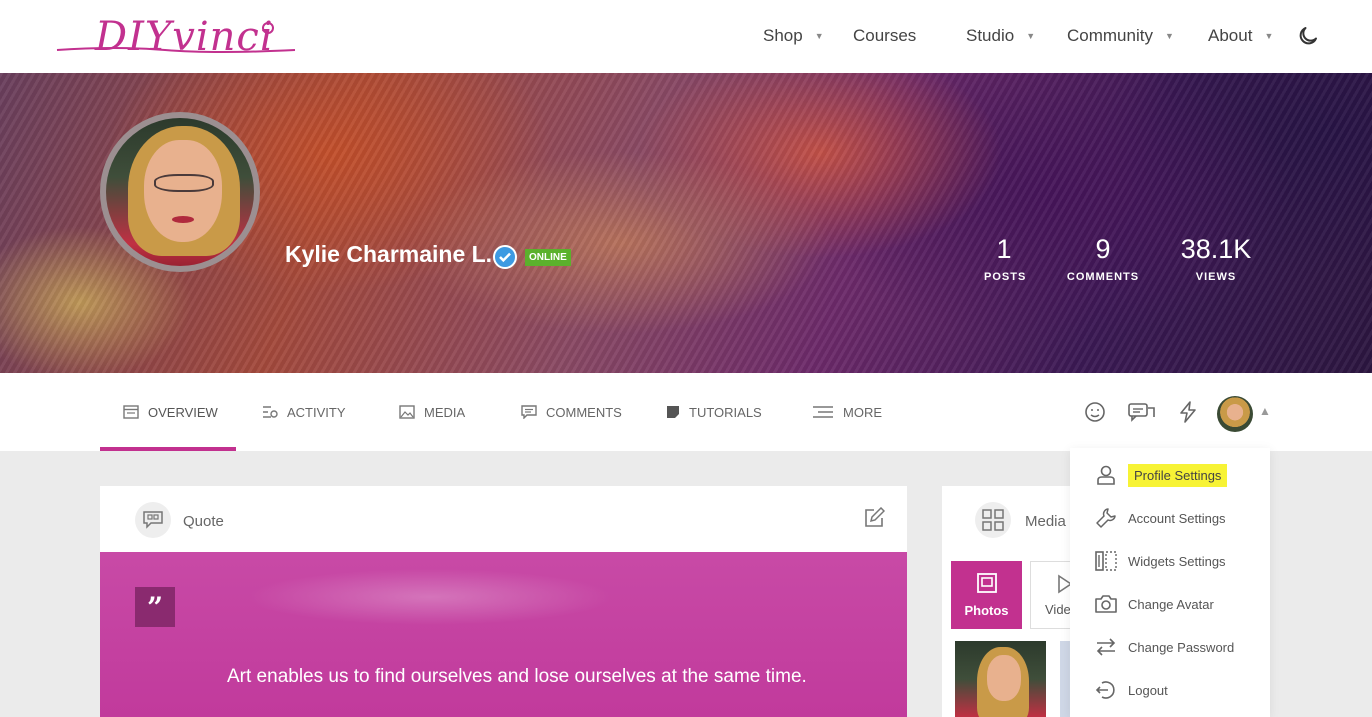 The image size is (1372, 717). I want to click on user-icon, so click(1106, 475).